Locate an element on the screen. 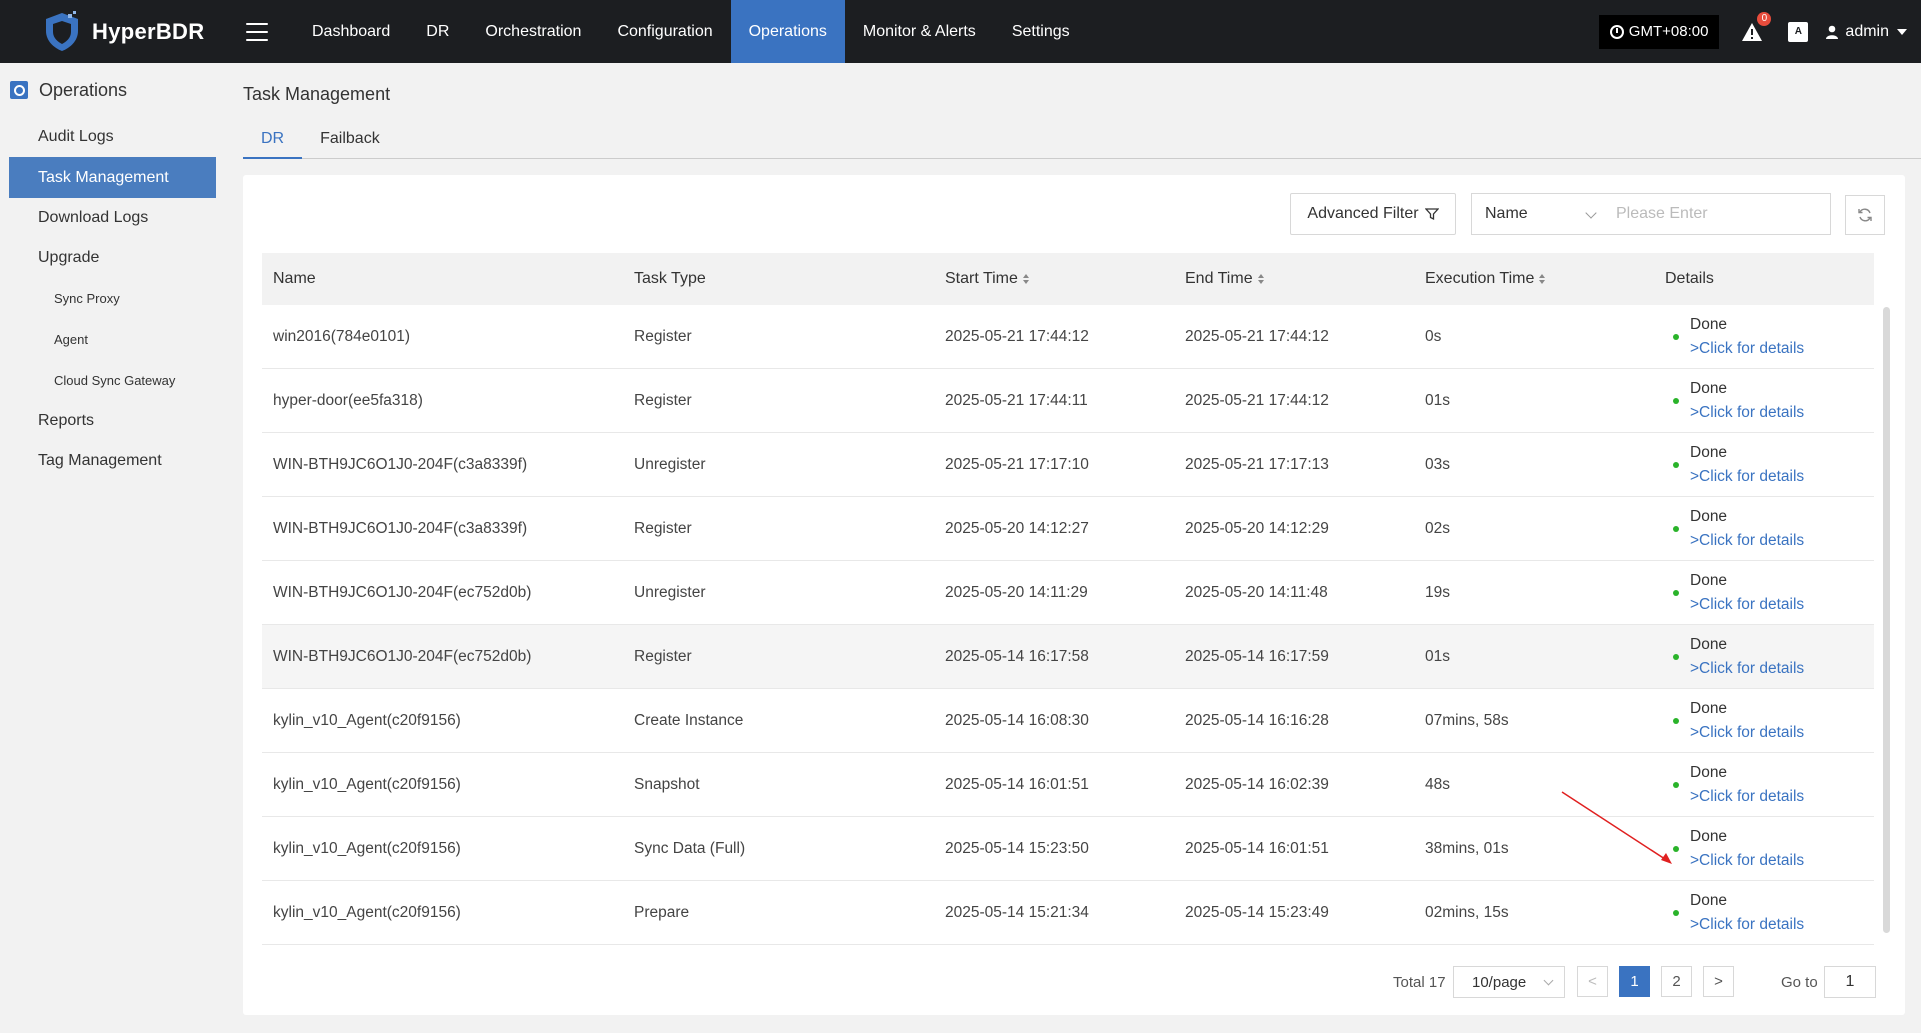 This screenshot has height=1033, width=1921. nav-monitor-alerts: Monitor & Alerts is located at coordinates (919, 31).